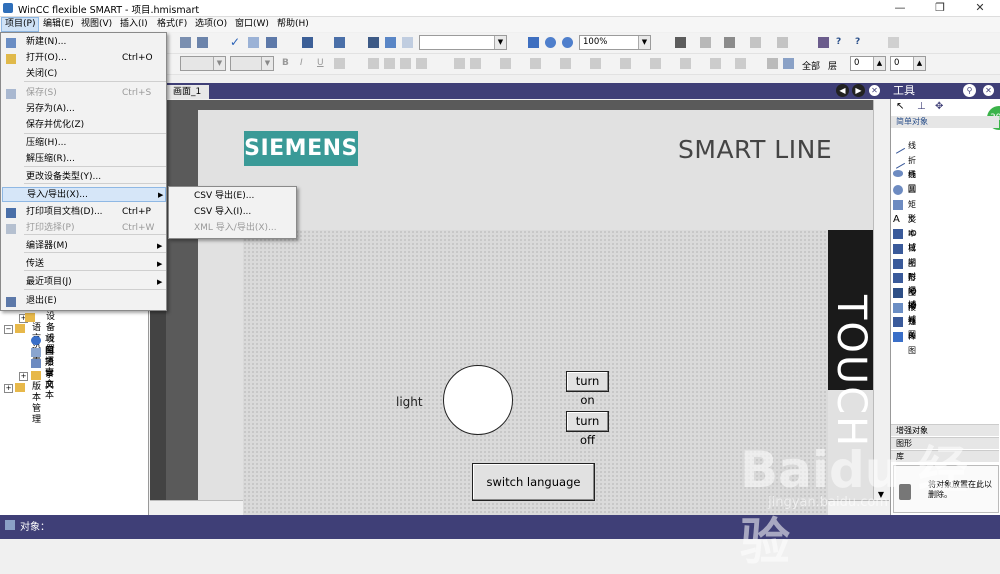  Describe the element at coordinates (900, 106) in the screenshot. I see `select-tool-icon: ↖` at that location.